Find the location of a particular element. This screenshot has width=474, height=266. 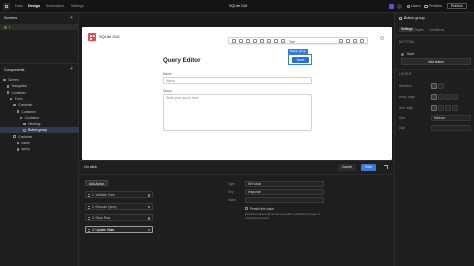

justify-icon is located at coordinates (255, 41).